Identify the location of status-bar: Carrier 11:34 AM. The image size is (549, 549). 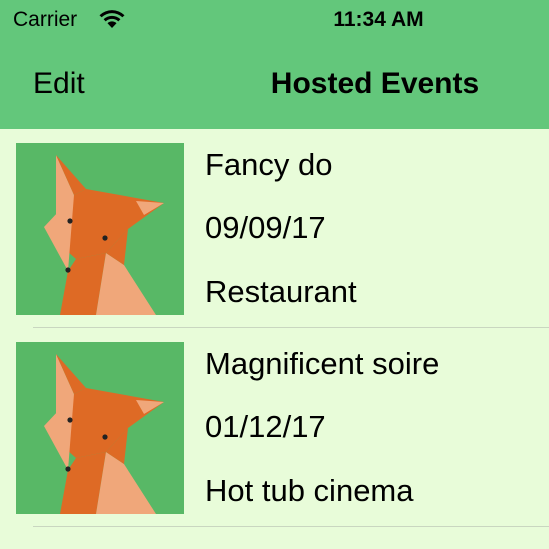
(274, 20).